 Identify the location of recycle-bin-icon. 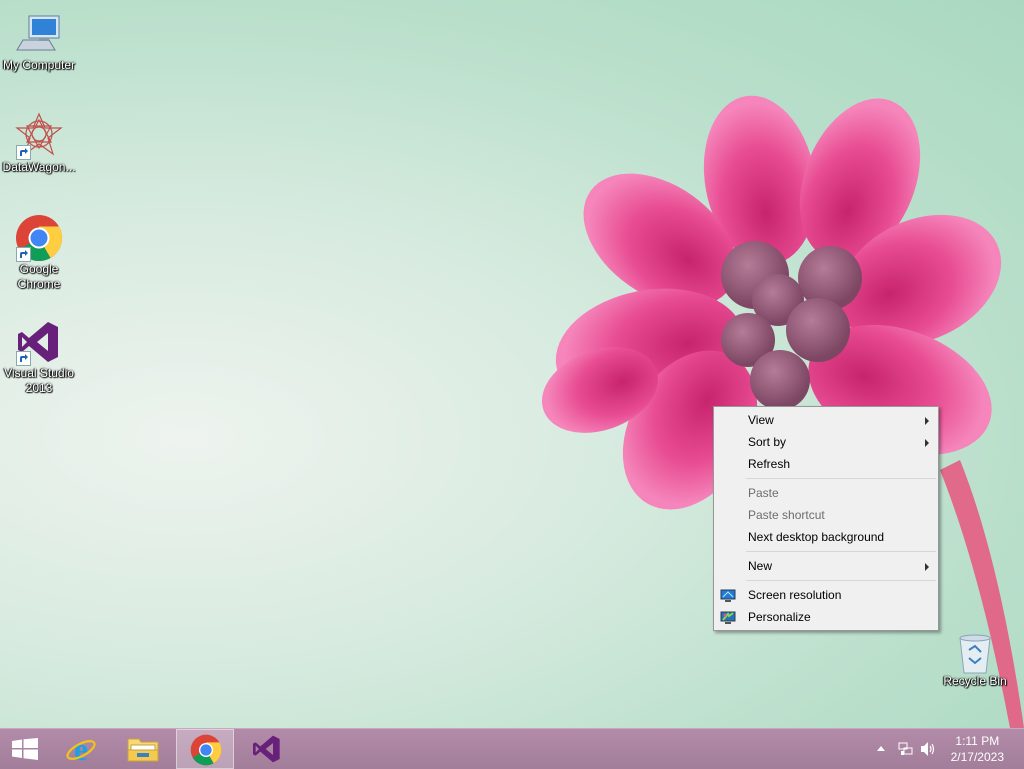
(975, 653).